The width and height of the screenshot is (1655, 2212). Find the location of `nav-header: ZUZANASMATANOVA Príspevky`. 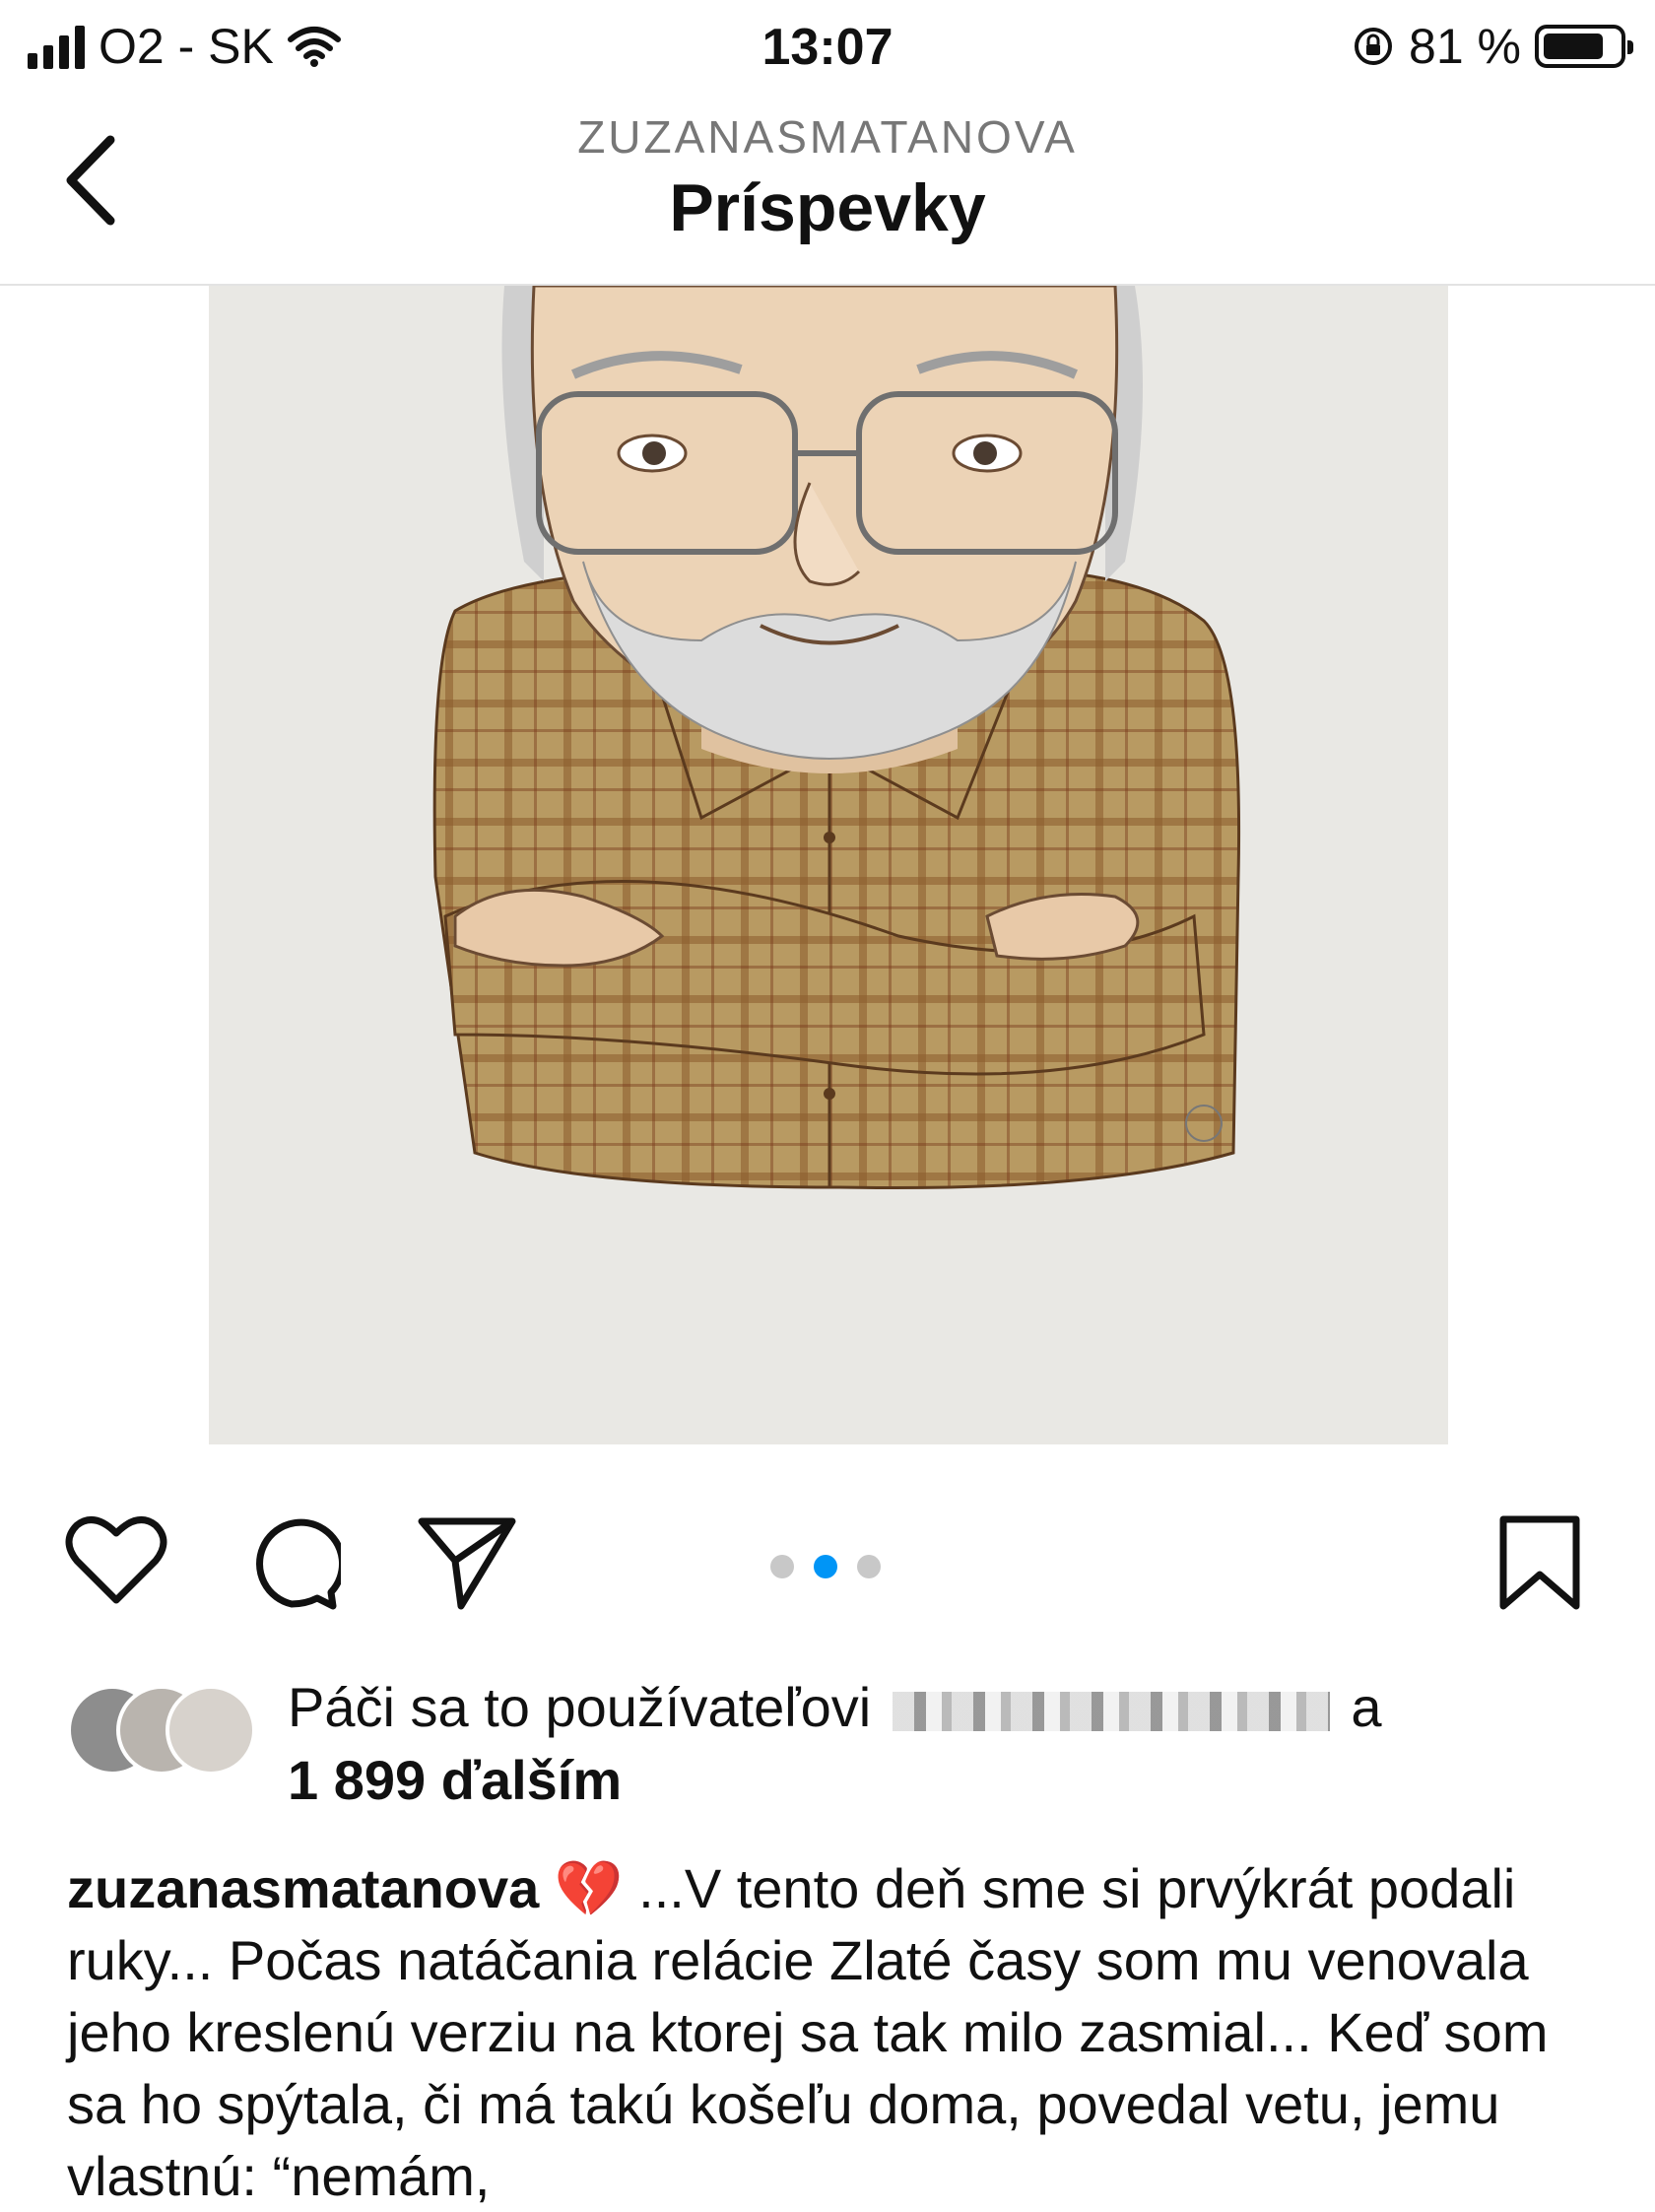

nav-header: ZUZANASMATANOVA Príspevky is located at coordinates (827, 192).